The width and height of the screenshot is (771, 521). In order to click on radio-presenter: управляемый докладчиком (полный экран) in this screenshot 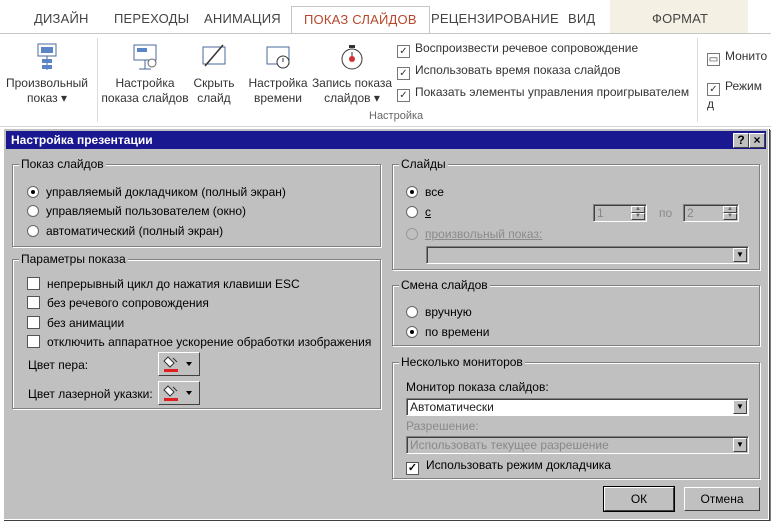, I will do `click(156, 192)`.